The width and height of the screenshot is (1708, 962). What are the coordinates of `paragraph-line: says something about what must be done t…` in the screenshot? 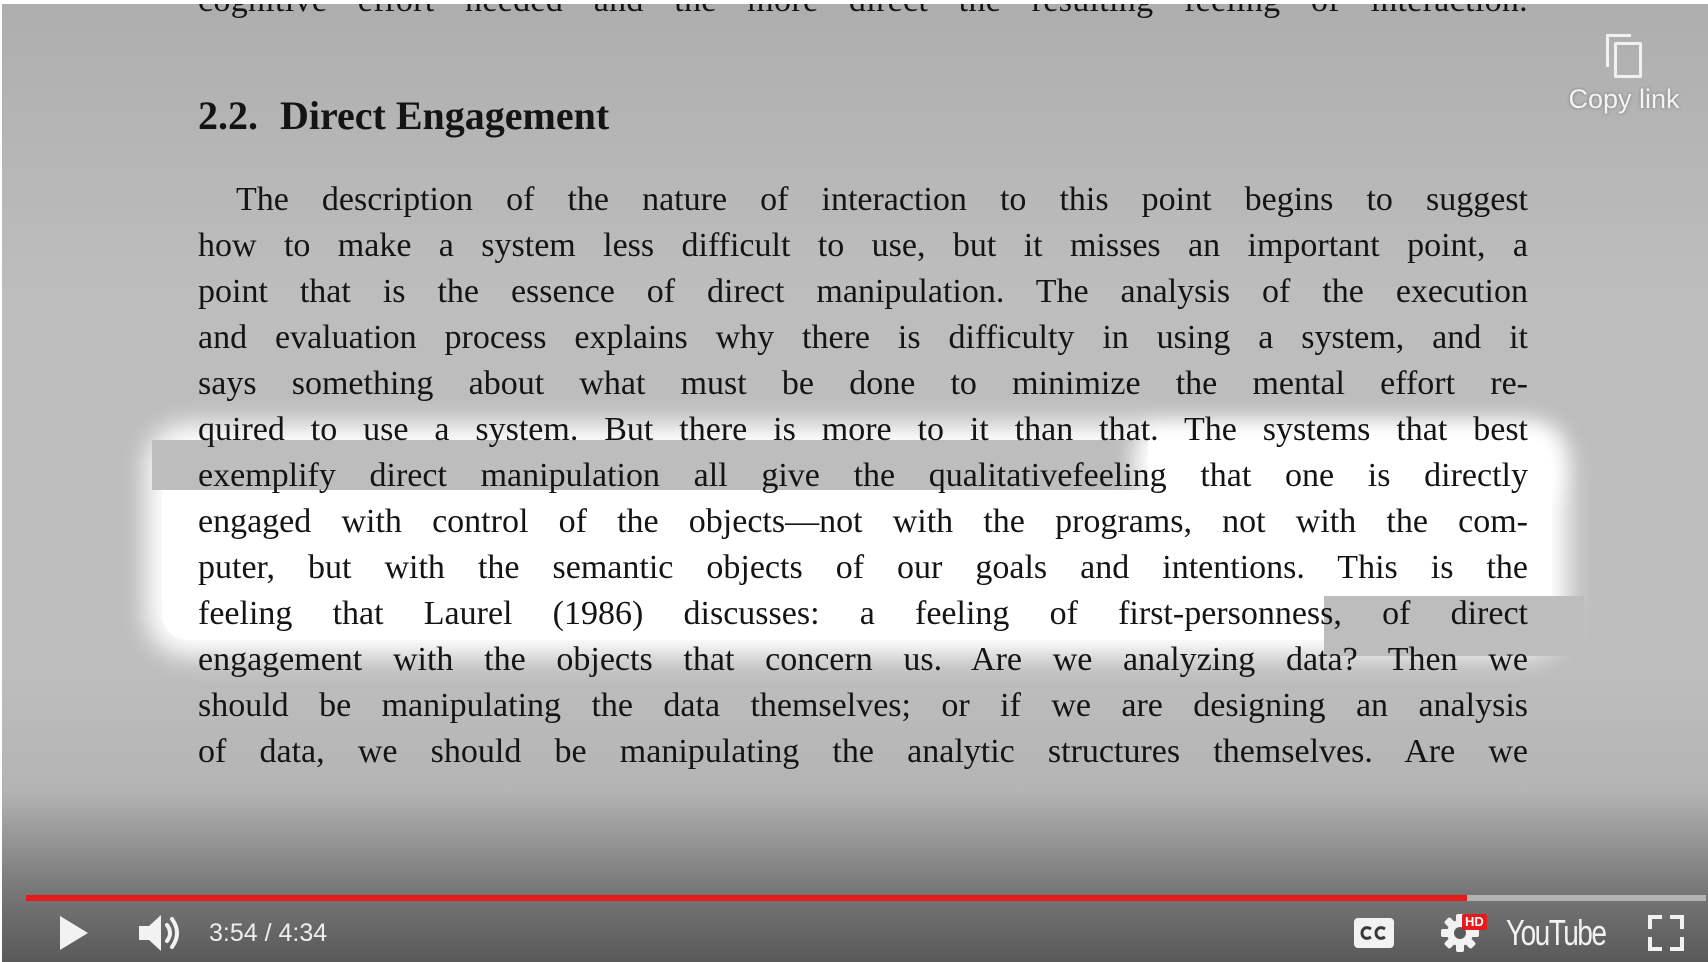 It's located at (863, 383).